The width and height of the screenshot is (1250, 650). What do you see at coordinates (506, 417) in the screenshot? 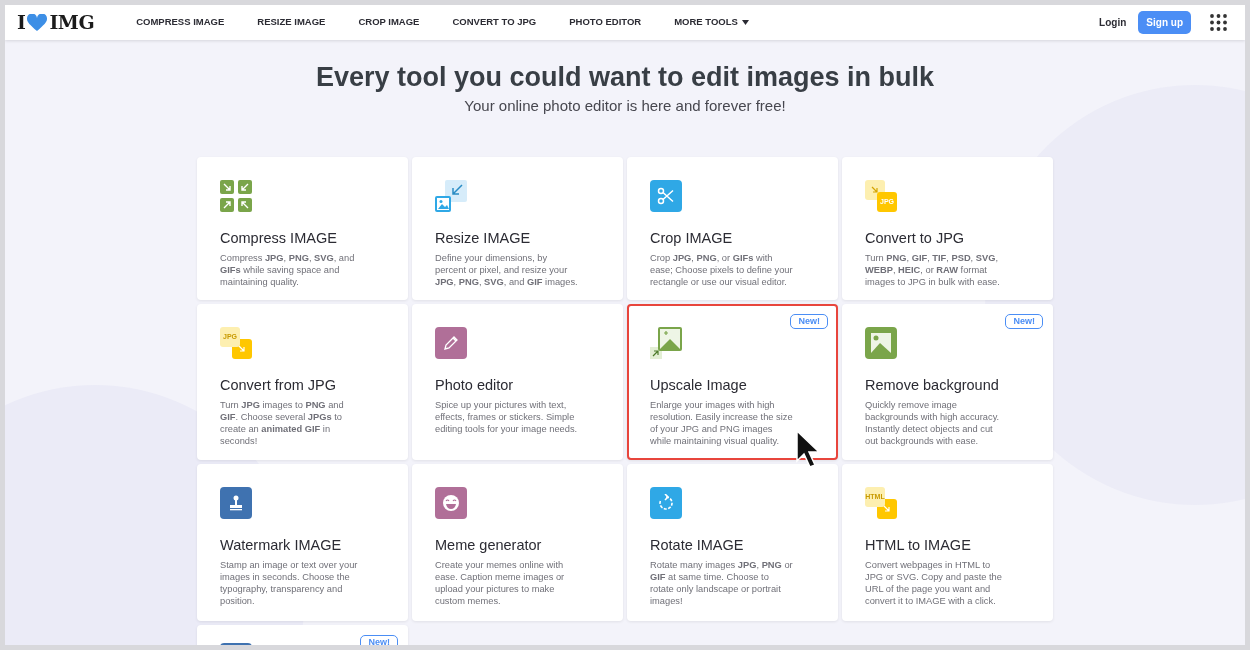
I see `tool-description: Spice up your pictures with text, effects, frames or stickers. Simple editing tools for your image needs.` at bounding box center [506, 417].